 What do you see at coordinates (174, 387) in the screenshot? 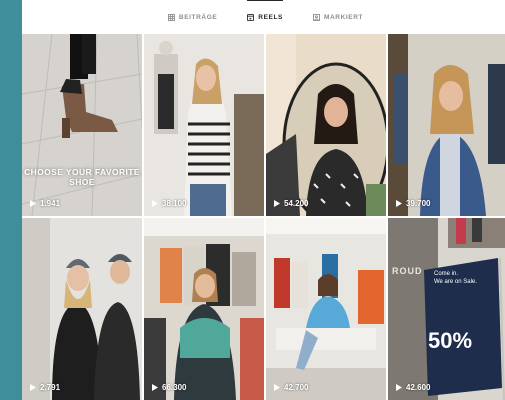
I see `view-count-value: 66.300` at bounding box center [174, 387].